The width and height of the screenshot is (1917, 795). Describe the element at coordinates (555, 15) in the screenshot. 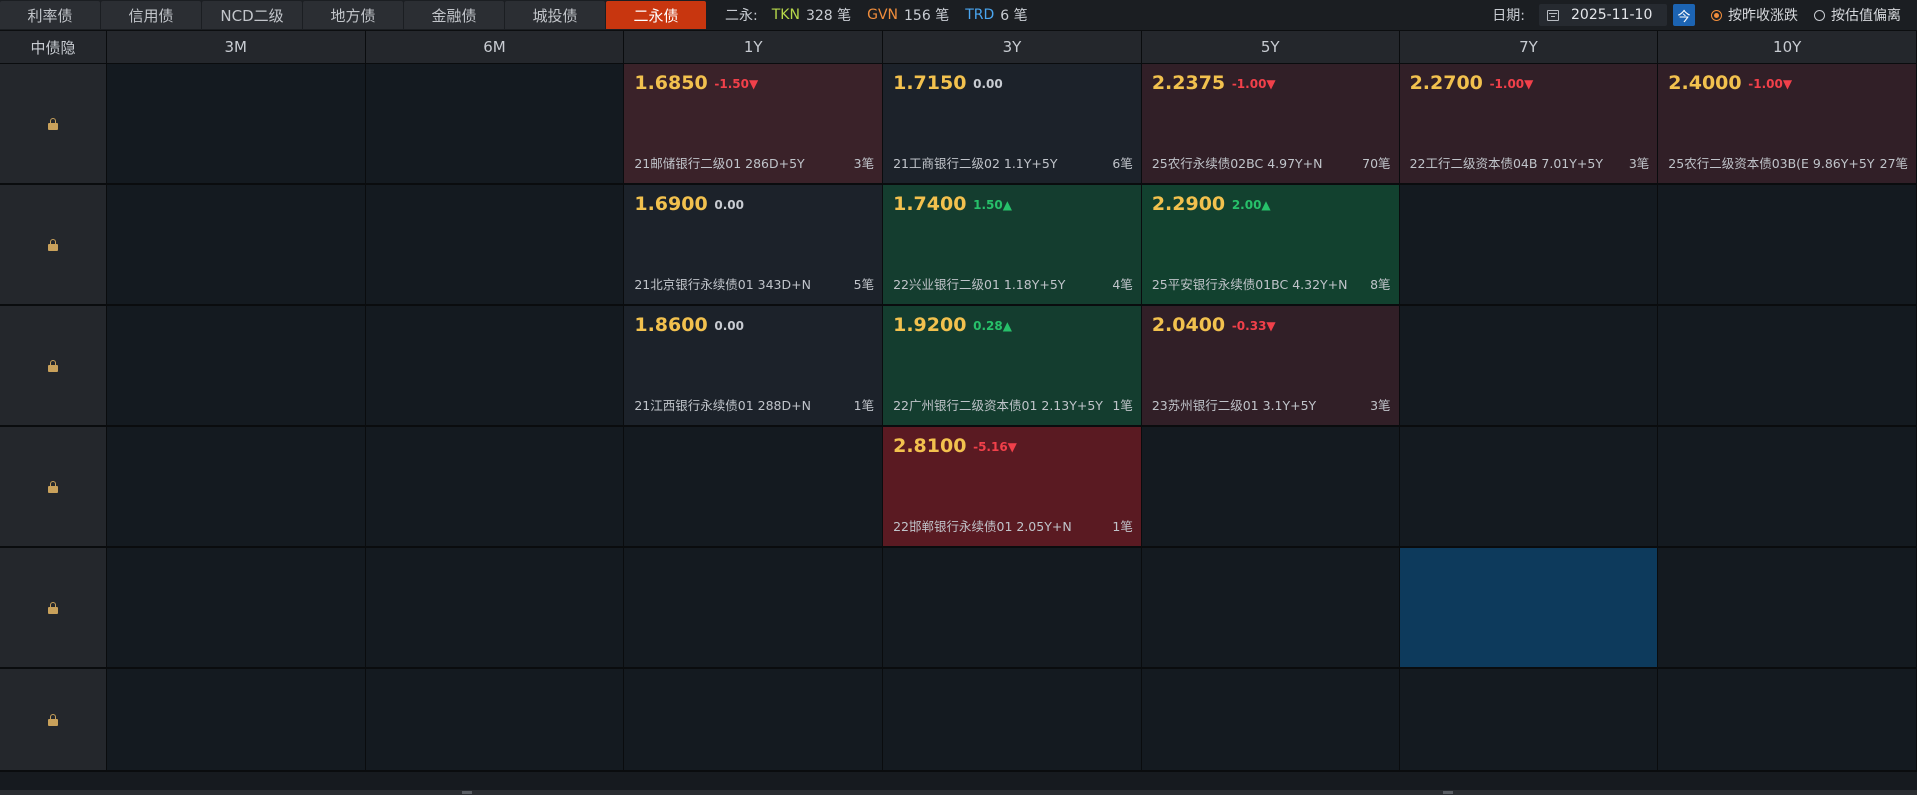

I see `tab-5: 城投债` at that location.